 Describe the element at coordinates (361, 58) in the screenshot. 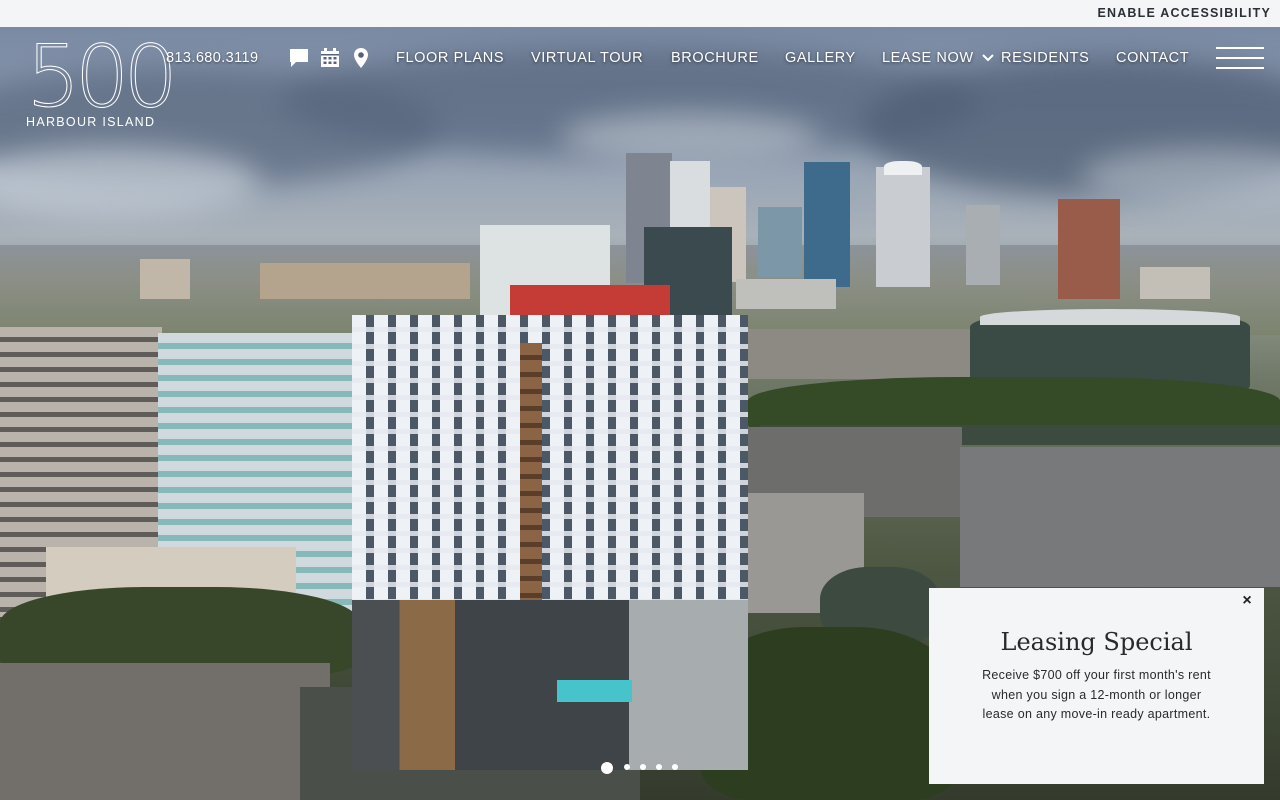

I see `location-pin-icon` at that location.